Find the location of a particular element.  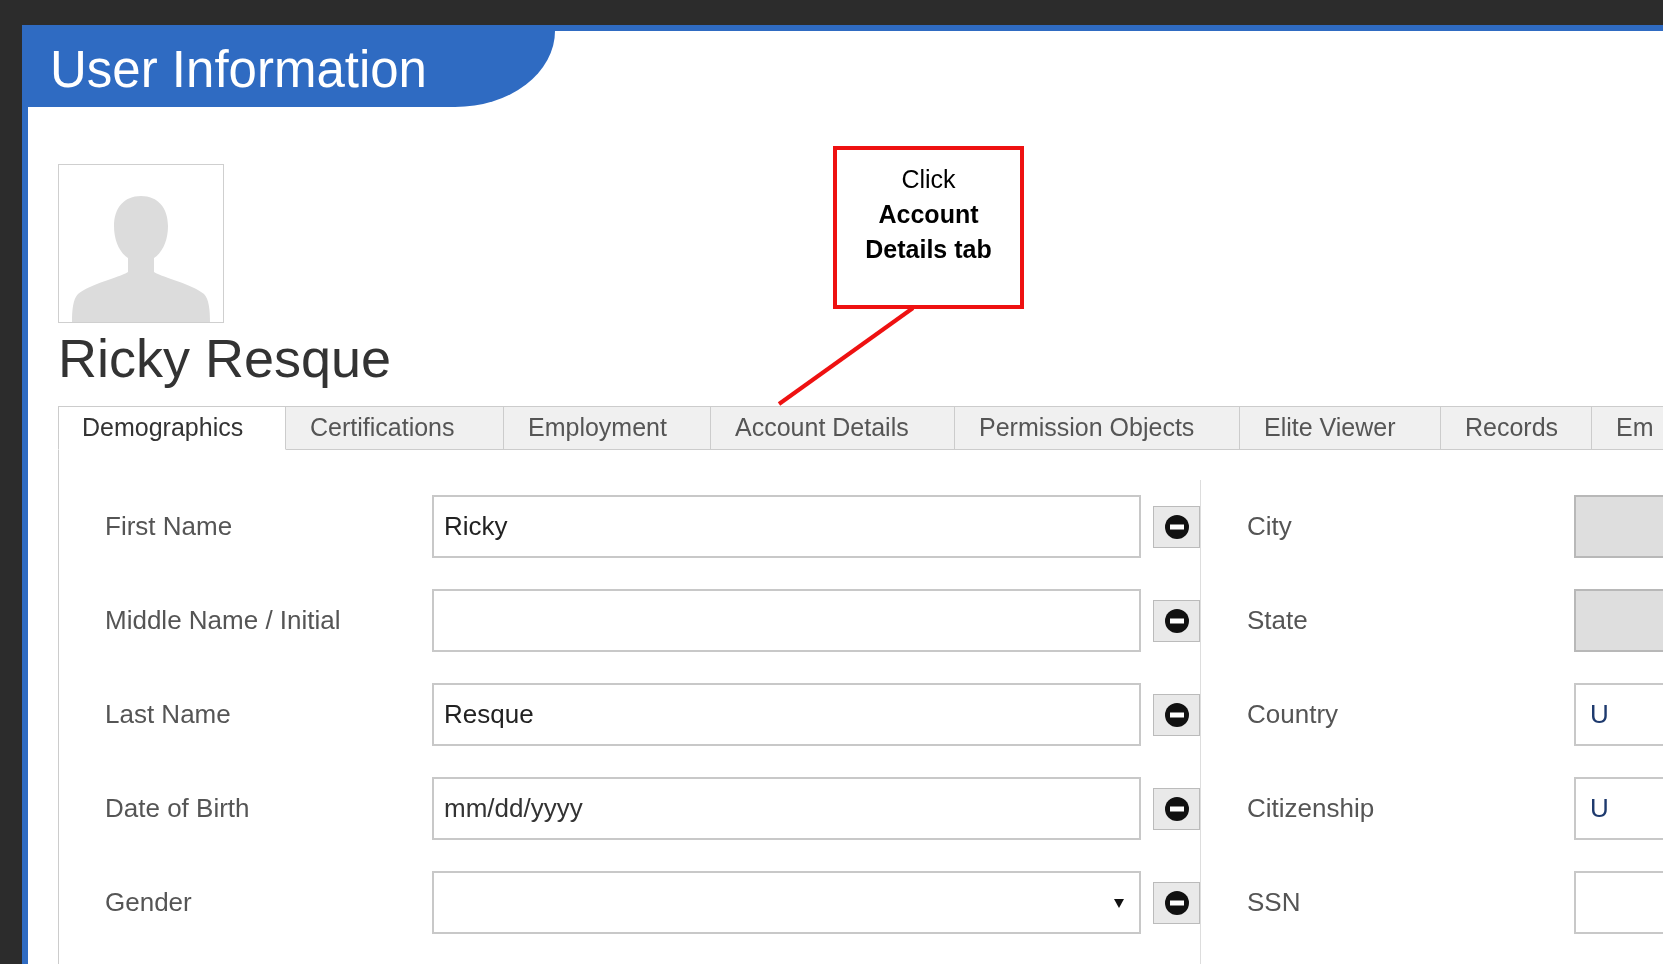

tab: Employment is located at coordinates (607, 427).